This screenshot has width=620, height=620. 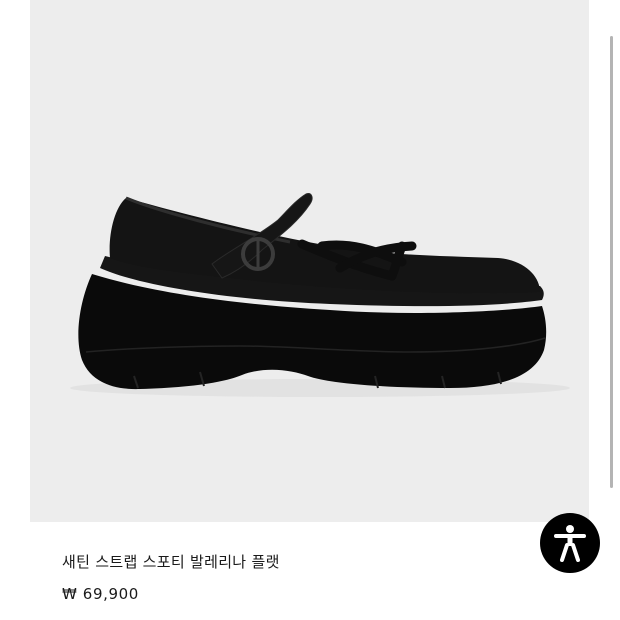 What do you see at coordinates (611, 262) in the screenshot?
I see `scrollbar-thumb` at bounding box center [611, 262].